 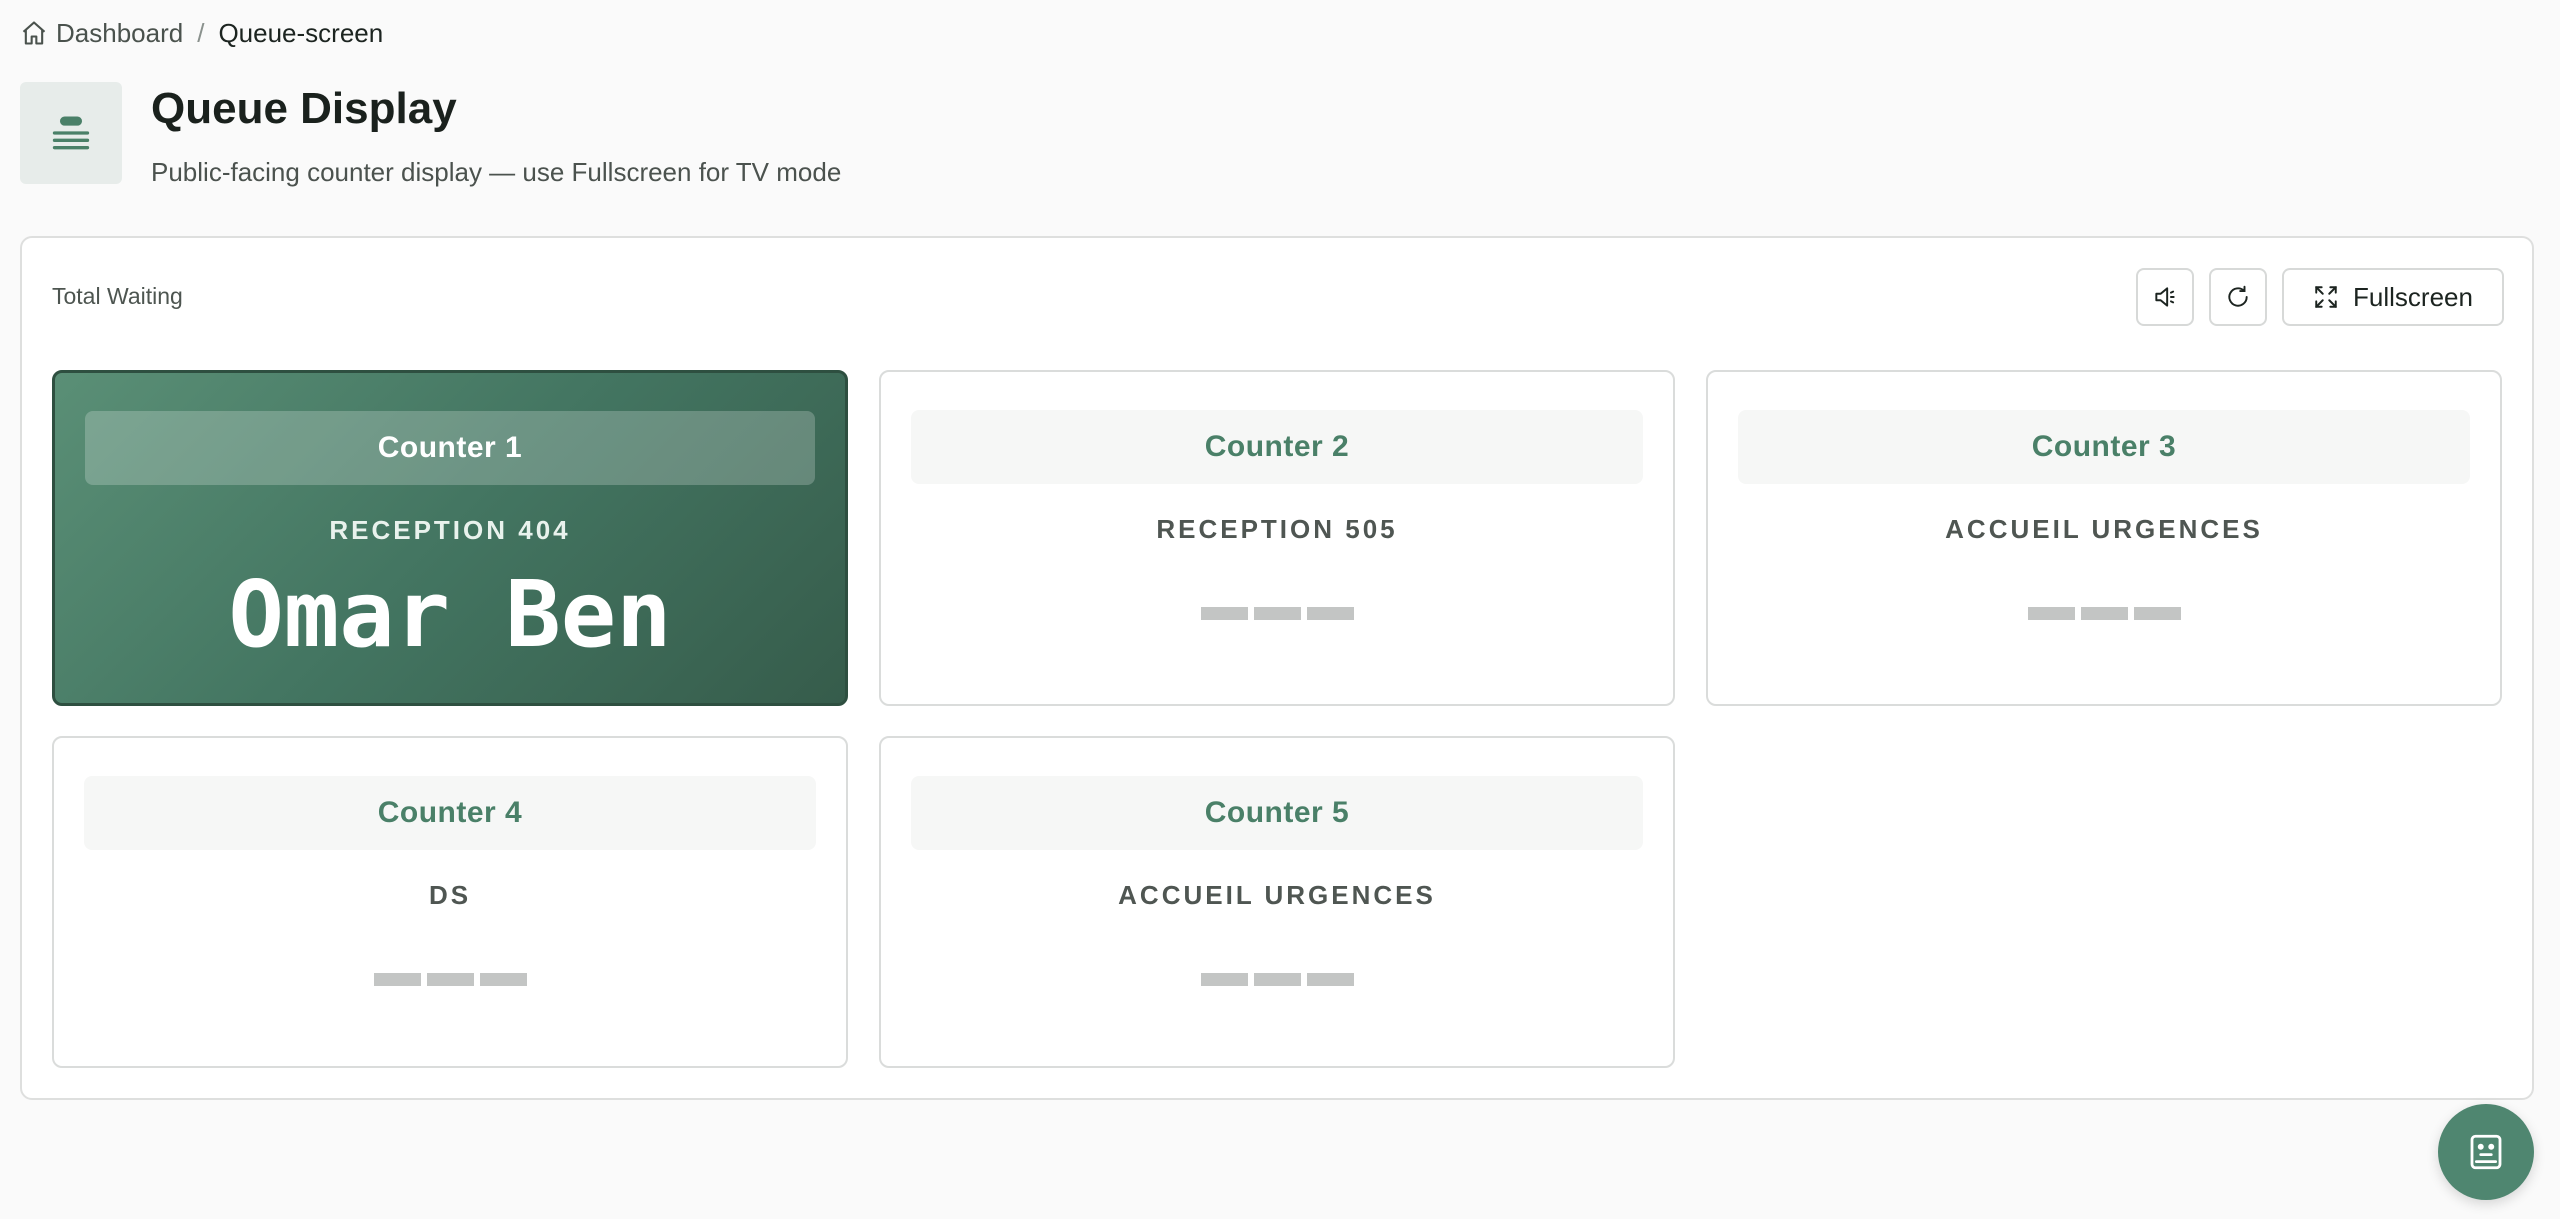 I want to click on counter-card-3: Counter 3 ACCUEIL URGENCES, so click(x=2104, y=538).